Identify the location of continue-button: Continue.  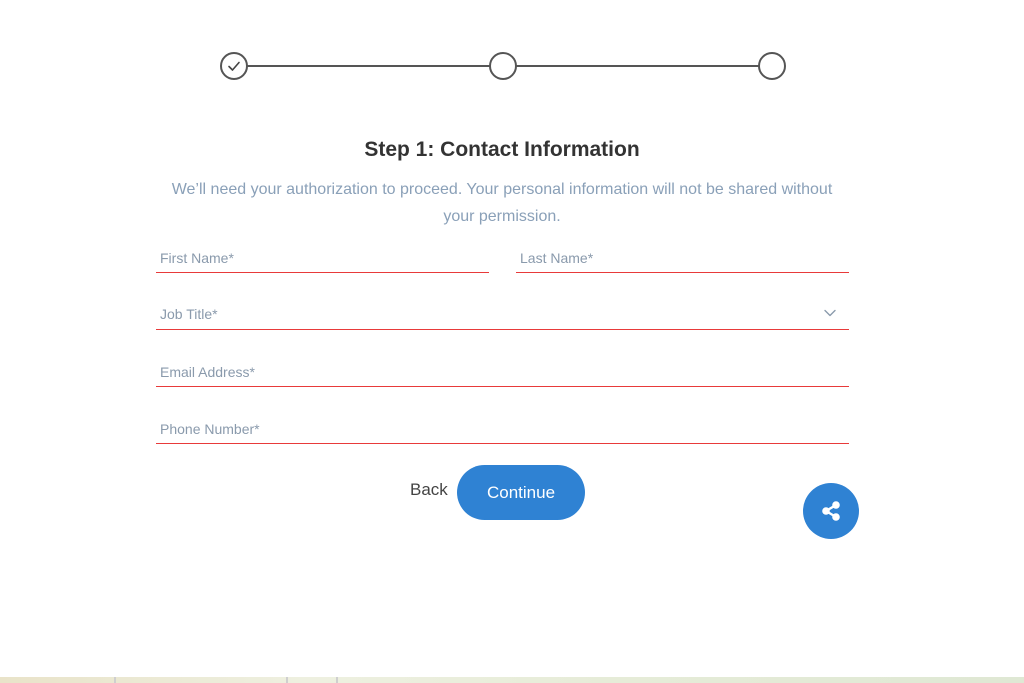
(521, 492).